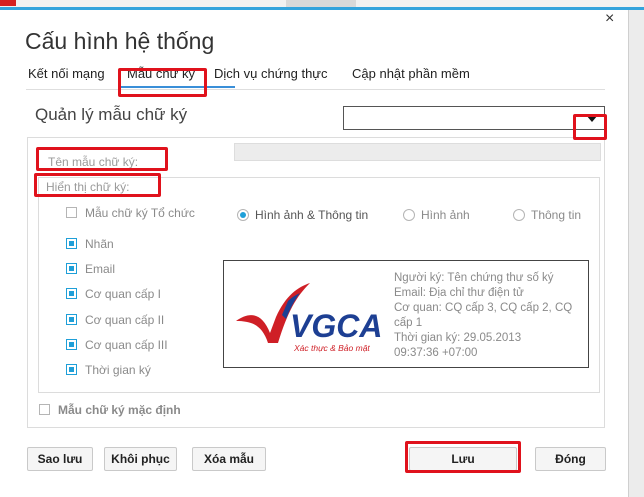 This screenshot has height=497, width=644. I want to click on default-template-checkbox, so click(44, 409).